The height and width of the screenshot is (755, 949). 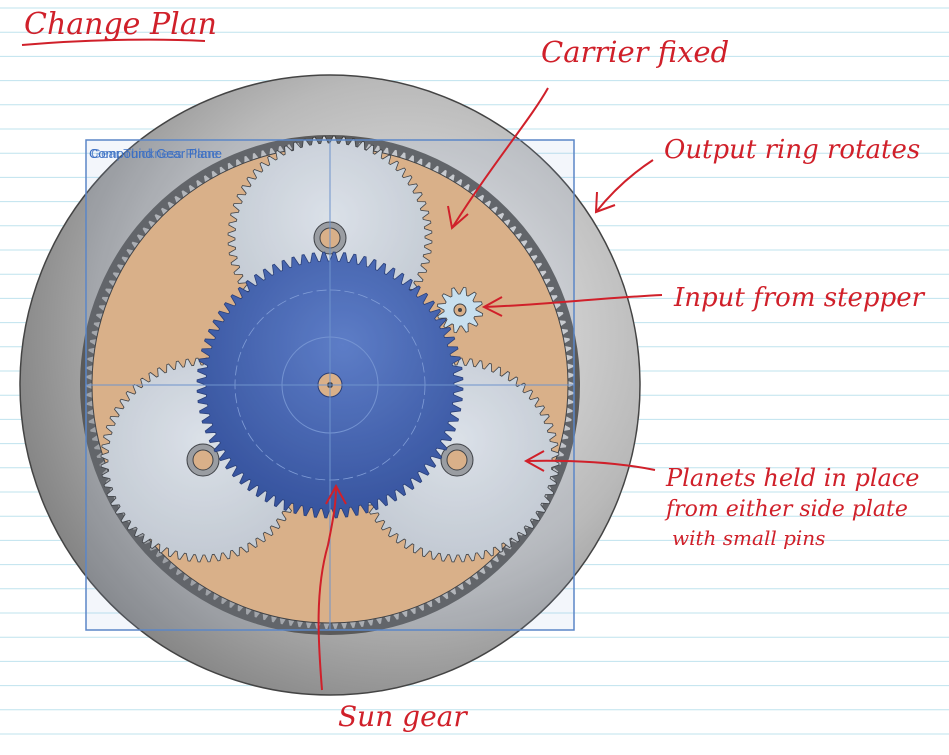 I want to click on planets-note-line-3: with small pins, so click(x=748, y=538).